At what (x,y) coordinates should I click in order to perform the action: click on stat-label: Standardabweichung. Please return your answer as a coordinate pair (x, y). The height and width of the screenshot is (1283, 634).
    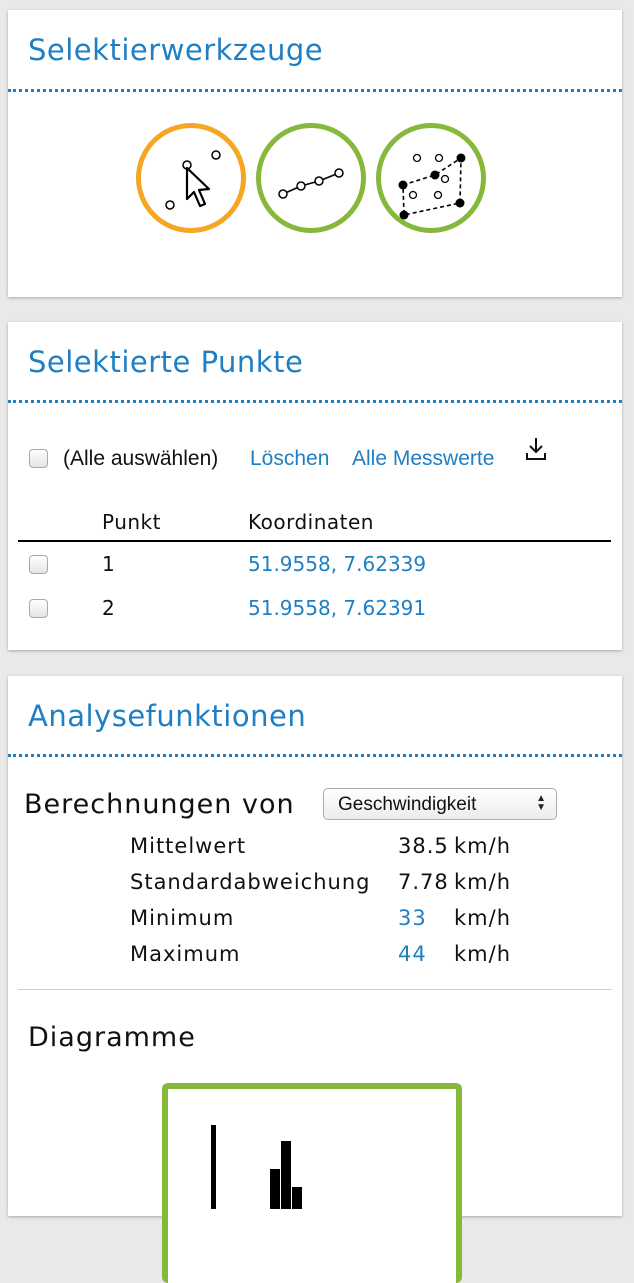
    Looking at the image, I should click on (250, 882).